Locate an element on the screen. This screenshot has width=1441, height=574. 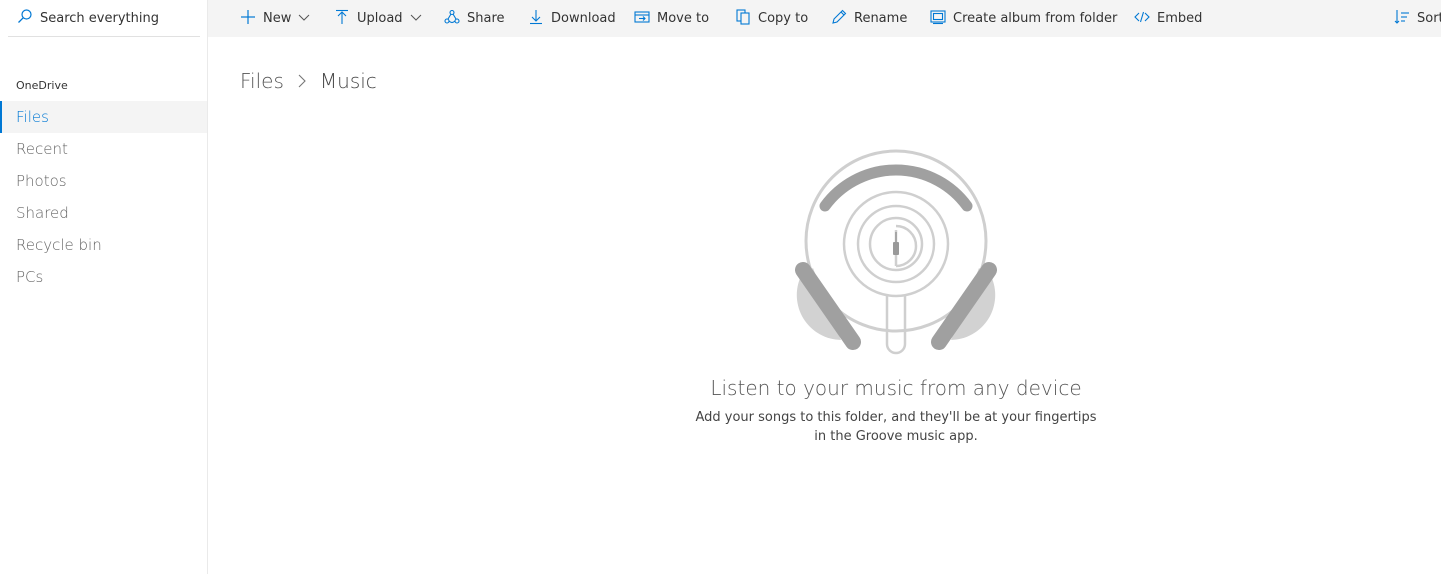
share-button: Share is located at coordinates (474, 18).